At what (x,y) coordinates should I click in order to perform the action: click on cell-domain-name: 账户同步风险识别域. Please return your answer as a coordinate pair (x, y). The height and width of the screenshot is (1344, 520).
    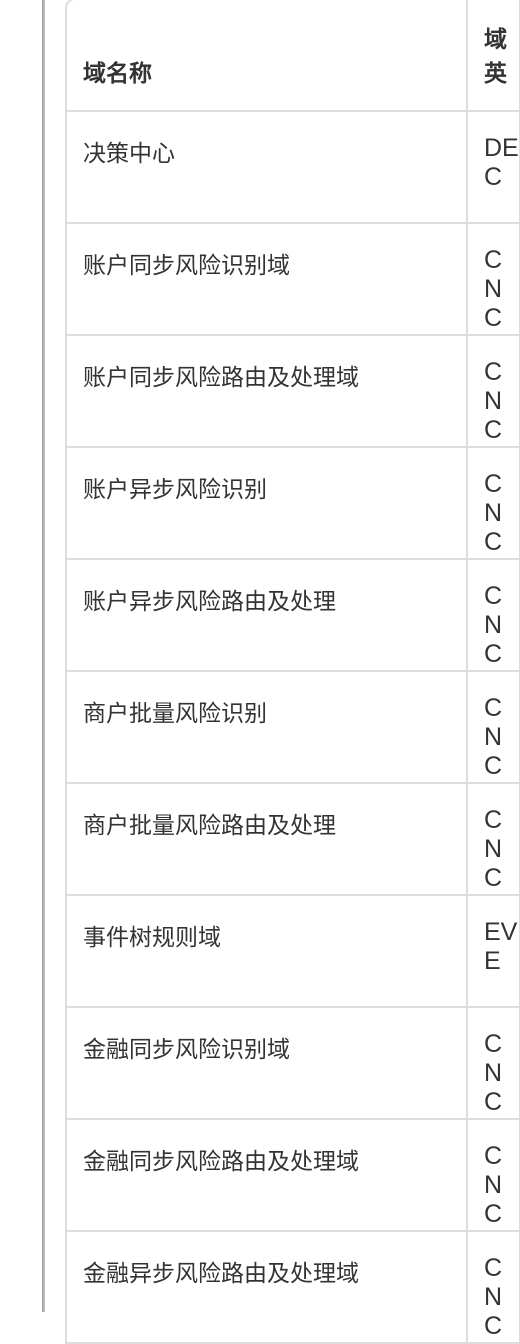
    Looking at the image, I should click on (267, 279).